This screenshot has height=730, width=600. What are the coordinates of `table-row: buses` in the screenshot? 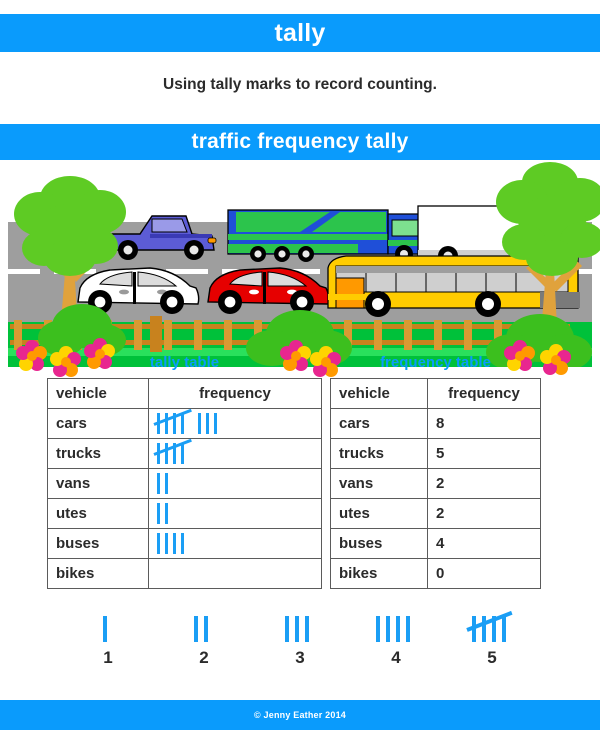 It's located at (184, 543).